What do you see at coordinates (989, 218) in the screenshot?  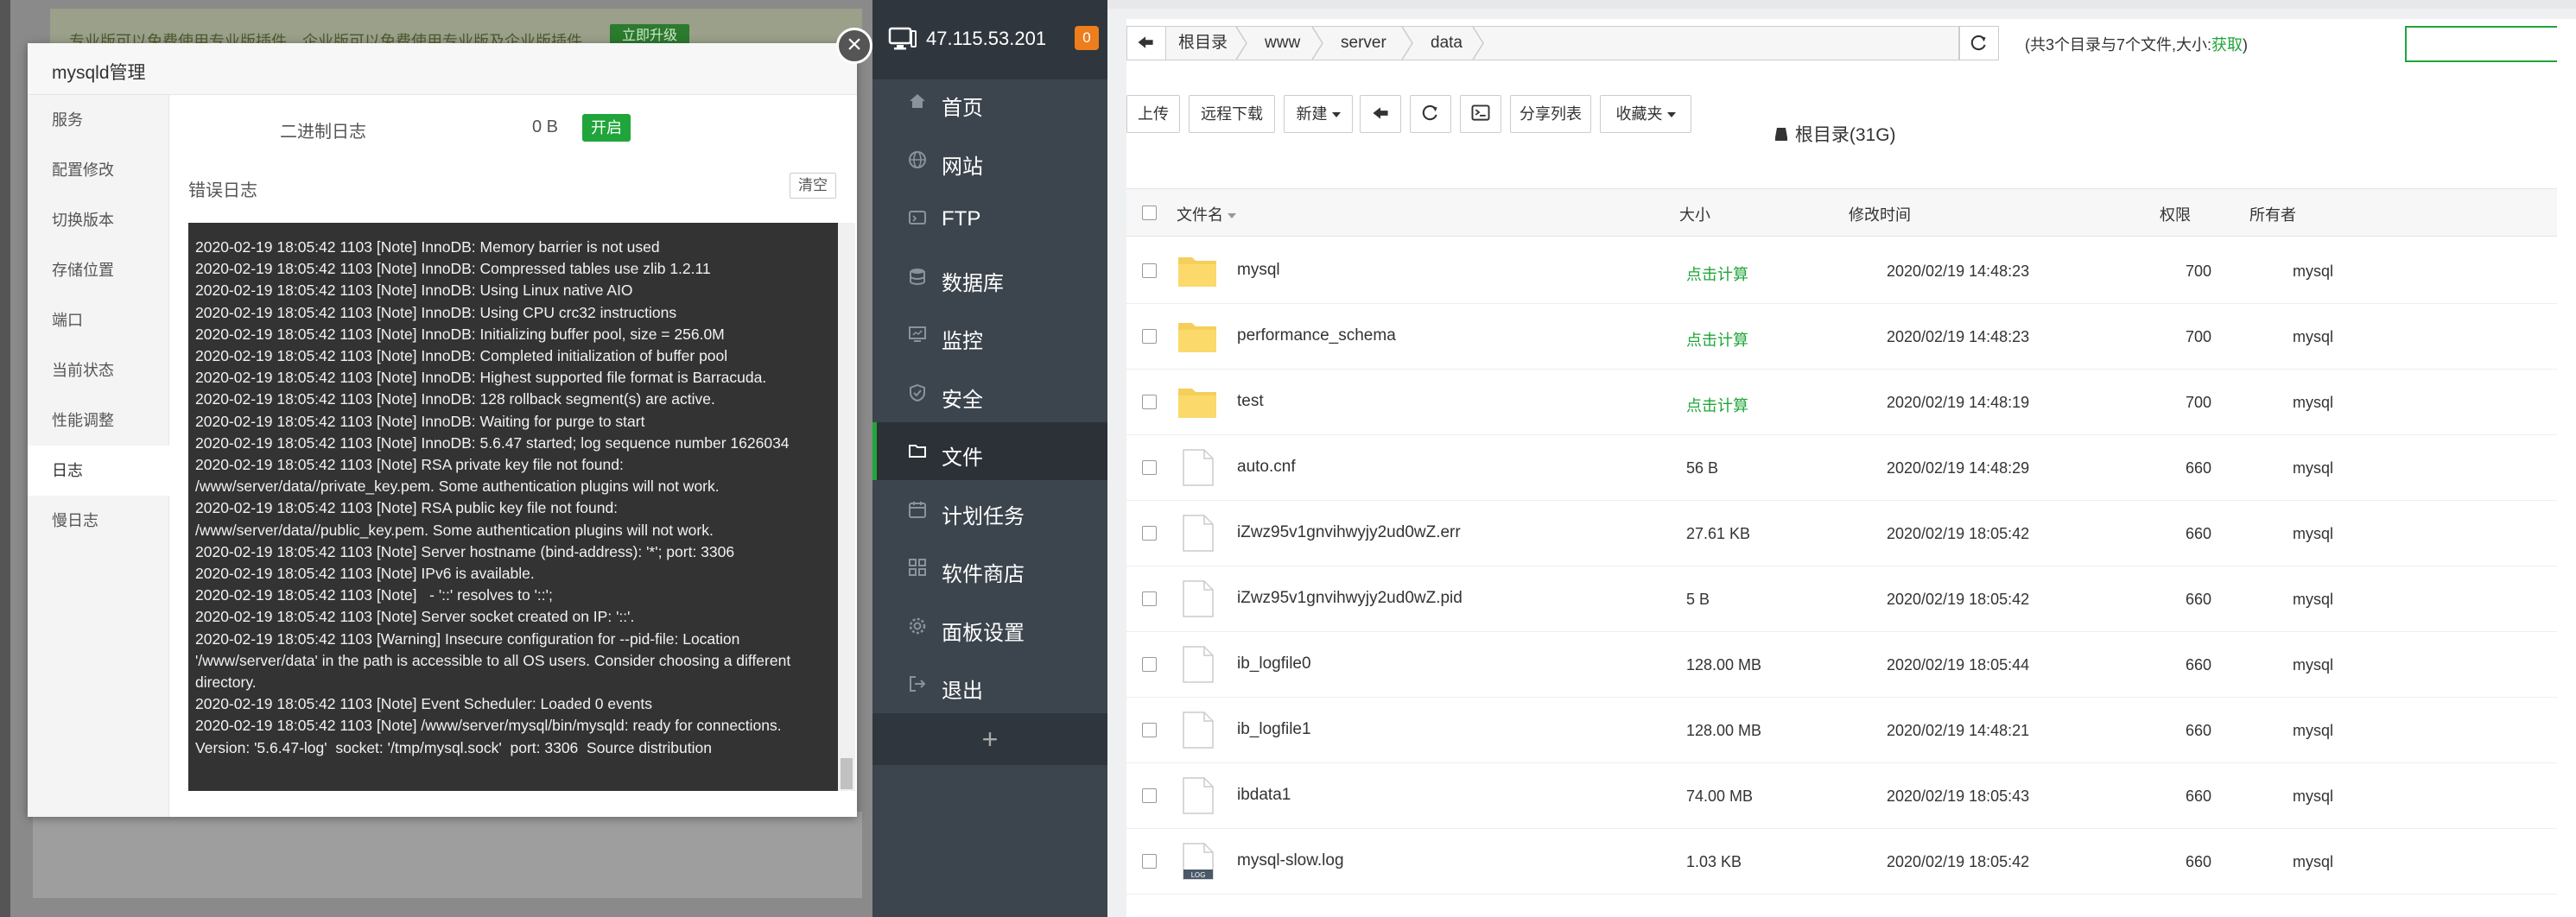 I see `sidebar-item-ftp: FTP` at bounding box center [989, 218].